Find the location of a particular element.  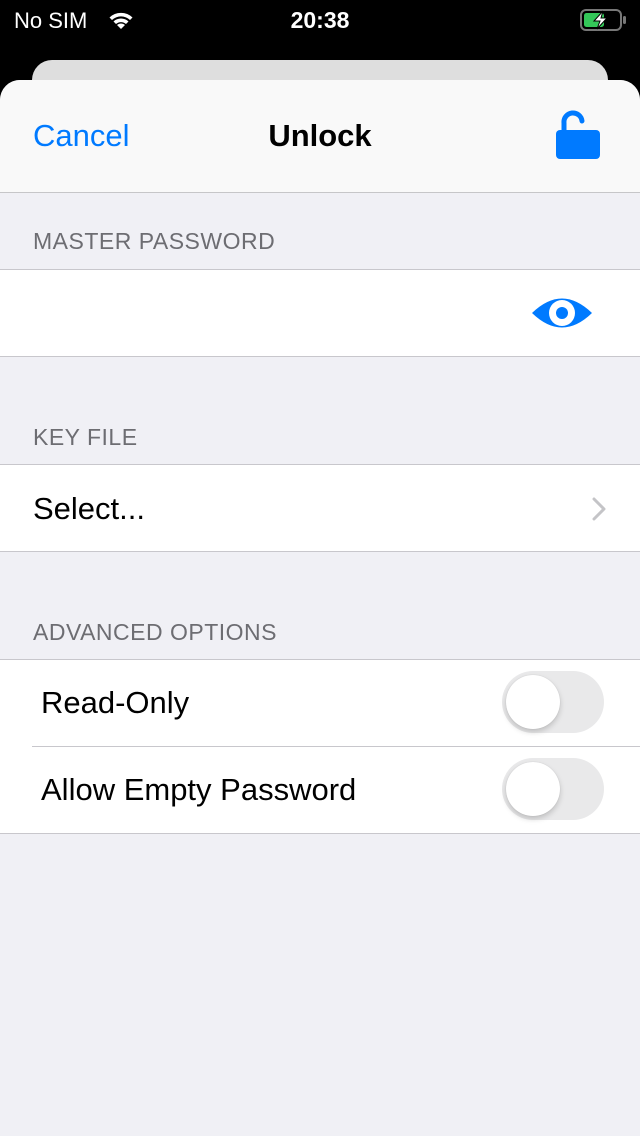

key-file-header: KEY FILE is located at coordinates (85, 437).